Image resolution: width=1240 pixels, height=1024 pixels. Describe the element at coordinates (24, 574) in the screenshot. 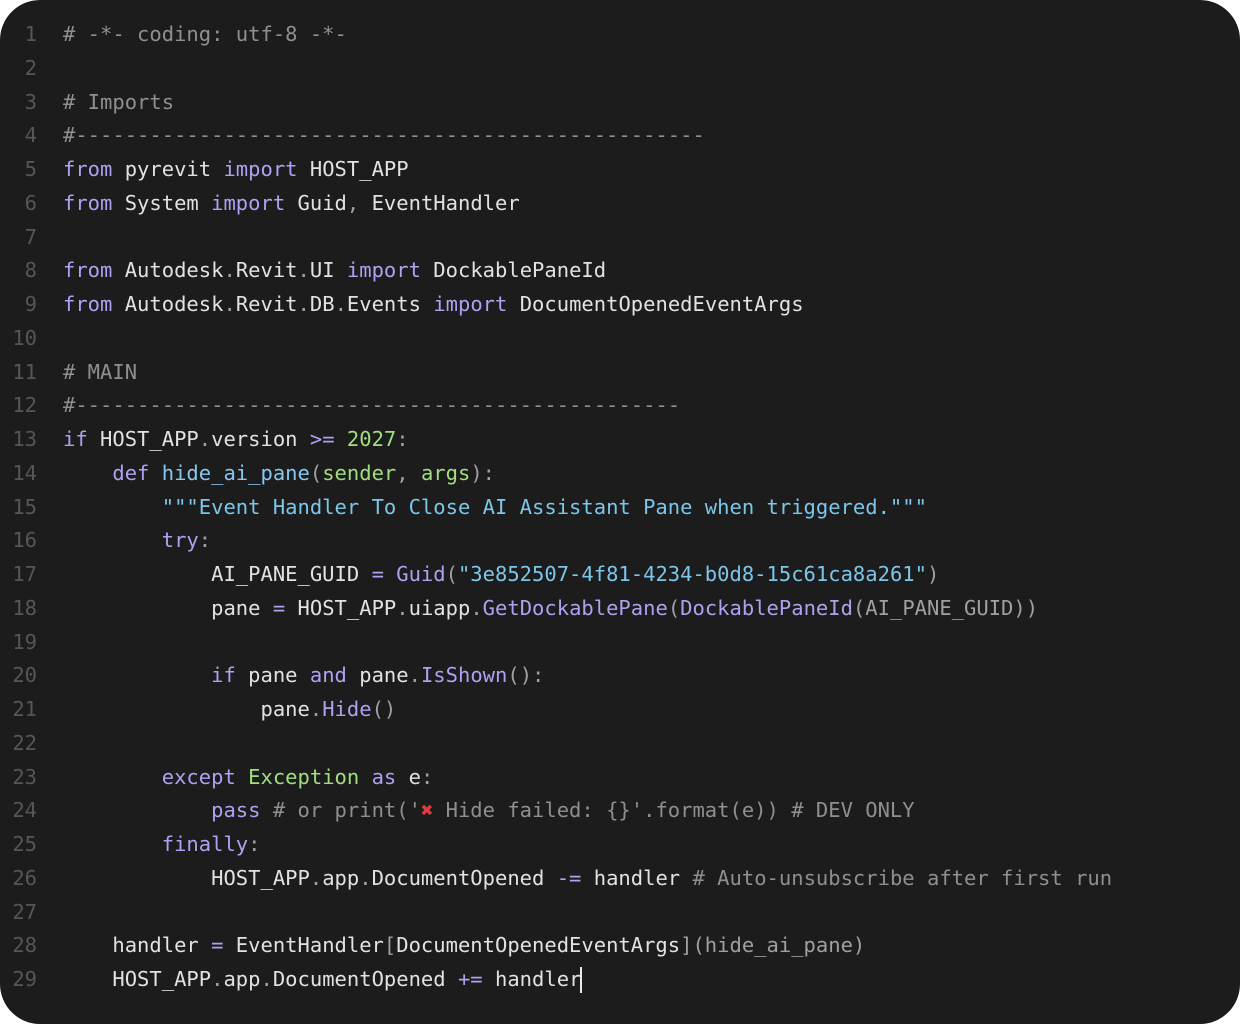

I see `line-number: 17` at that location.